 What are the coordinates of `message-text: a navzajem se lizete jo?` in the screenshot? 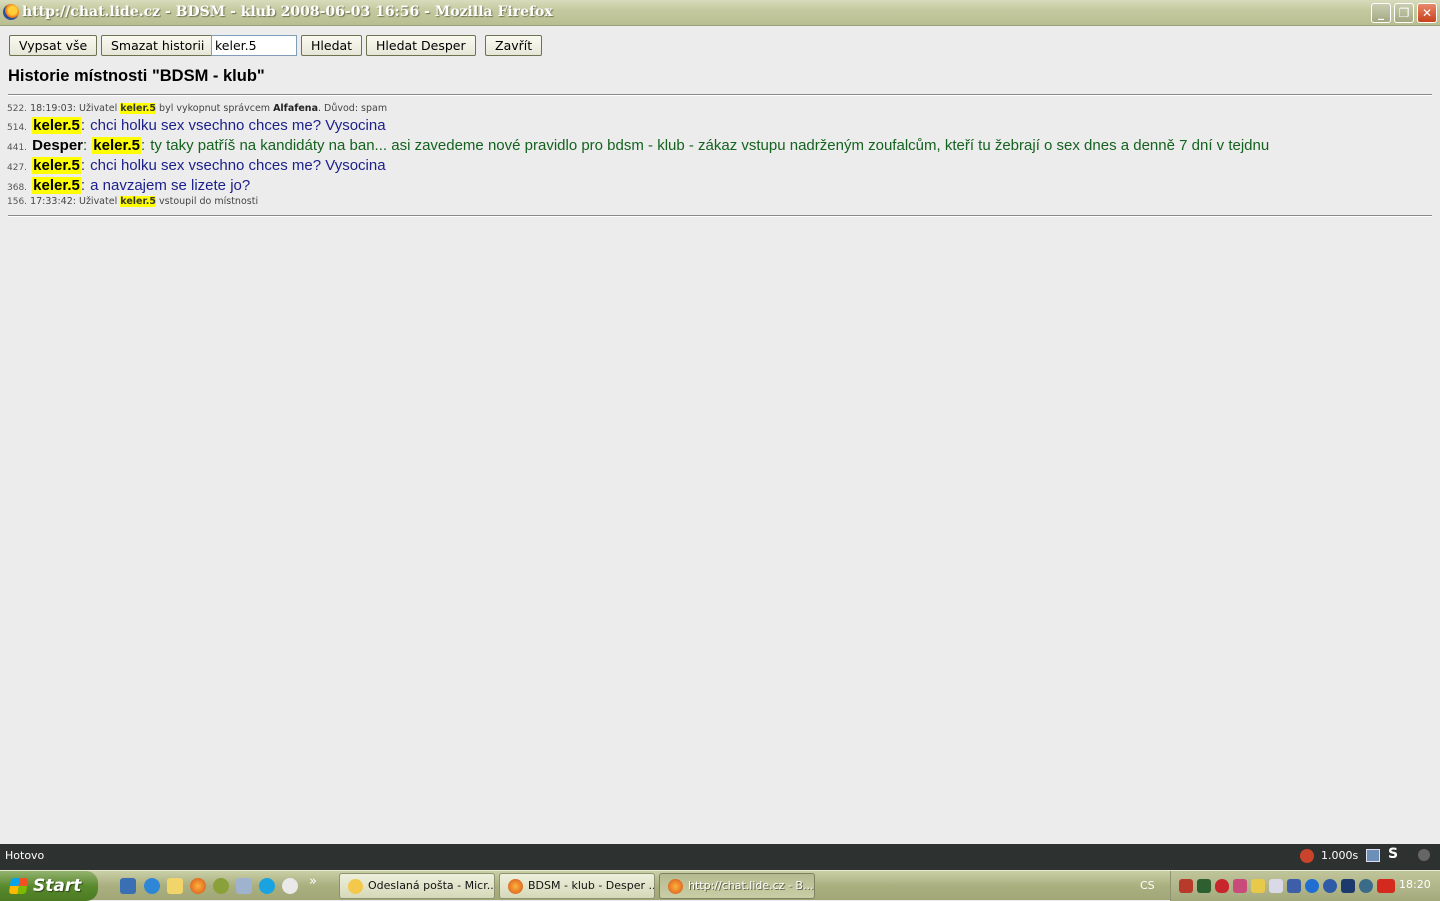 It's located at (170, 185).